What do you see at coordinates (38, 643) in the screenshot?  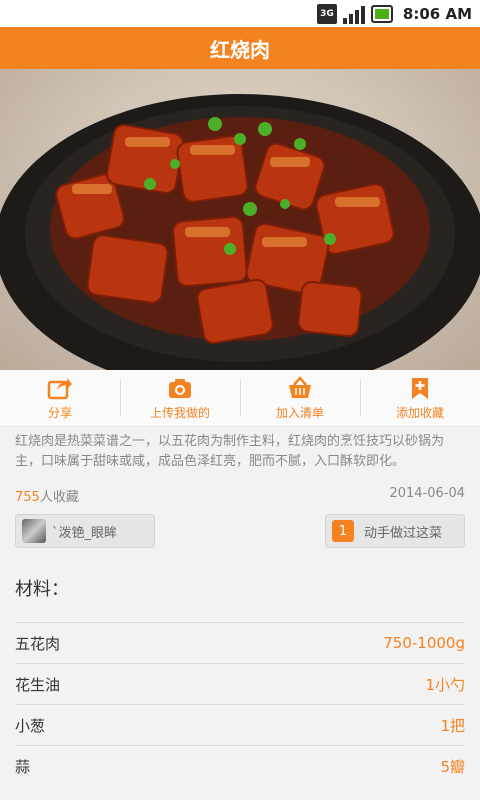 I see `ingredient-name: 五花肉` at bounding box center [38, 643].